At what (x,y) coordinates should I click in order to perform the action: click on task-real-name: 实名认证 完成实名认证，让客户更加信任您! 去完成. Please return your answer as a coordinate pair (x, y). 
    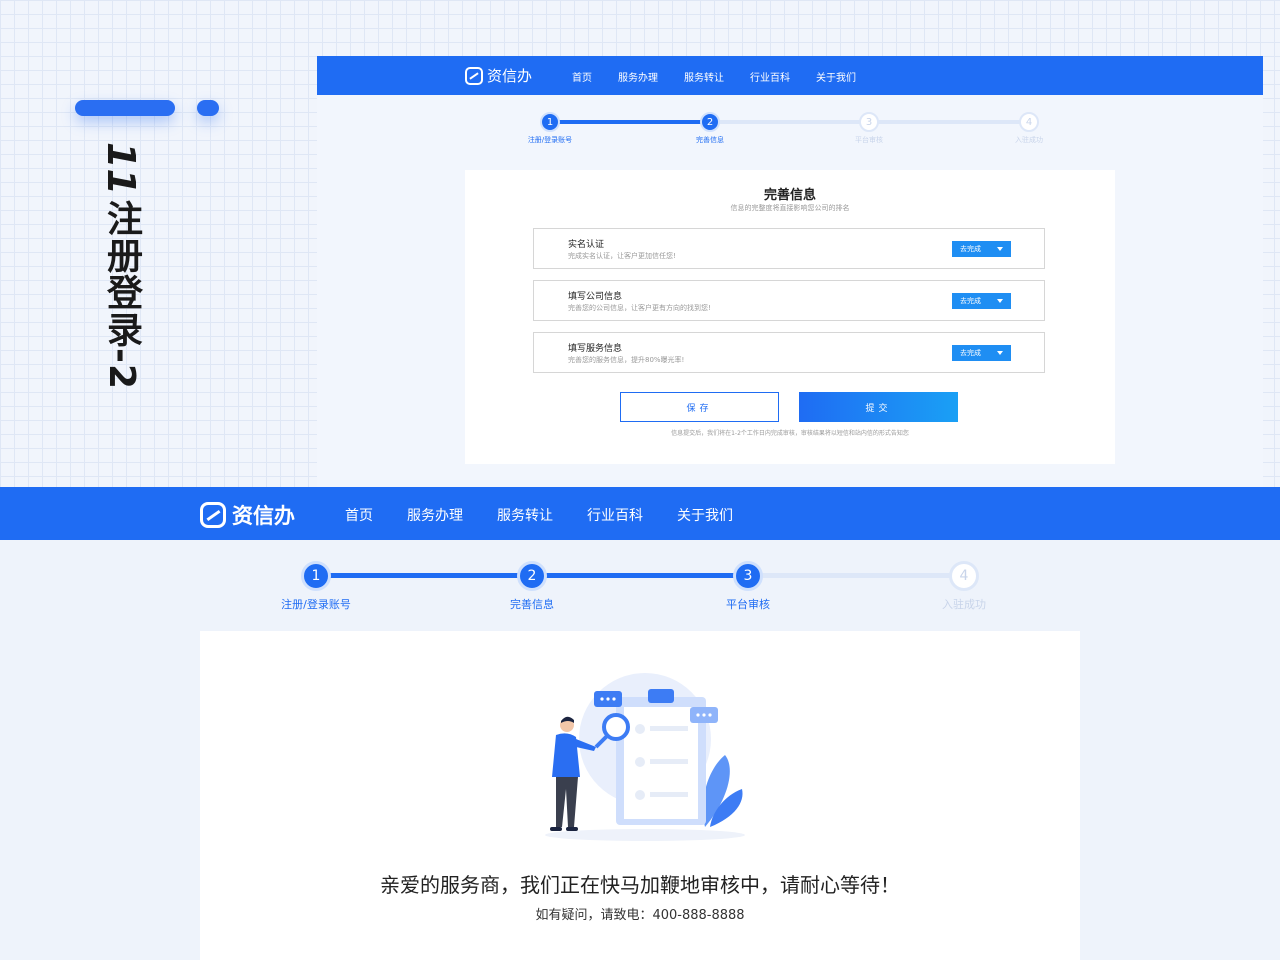
    Looking at the image, I should click on (789, 248).